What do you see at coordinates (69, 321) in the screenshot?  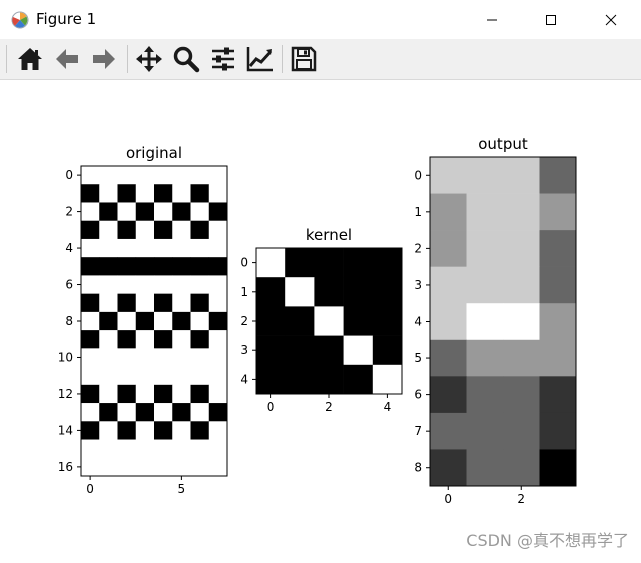 I see `y-tick-label: 8` at bounding box center [69, 321].